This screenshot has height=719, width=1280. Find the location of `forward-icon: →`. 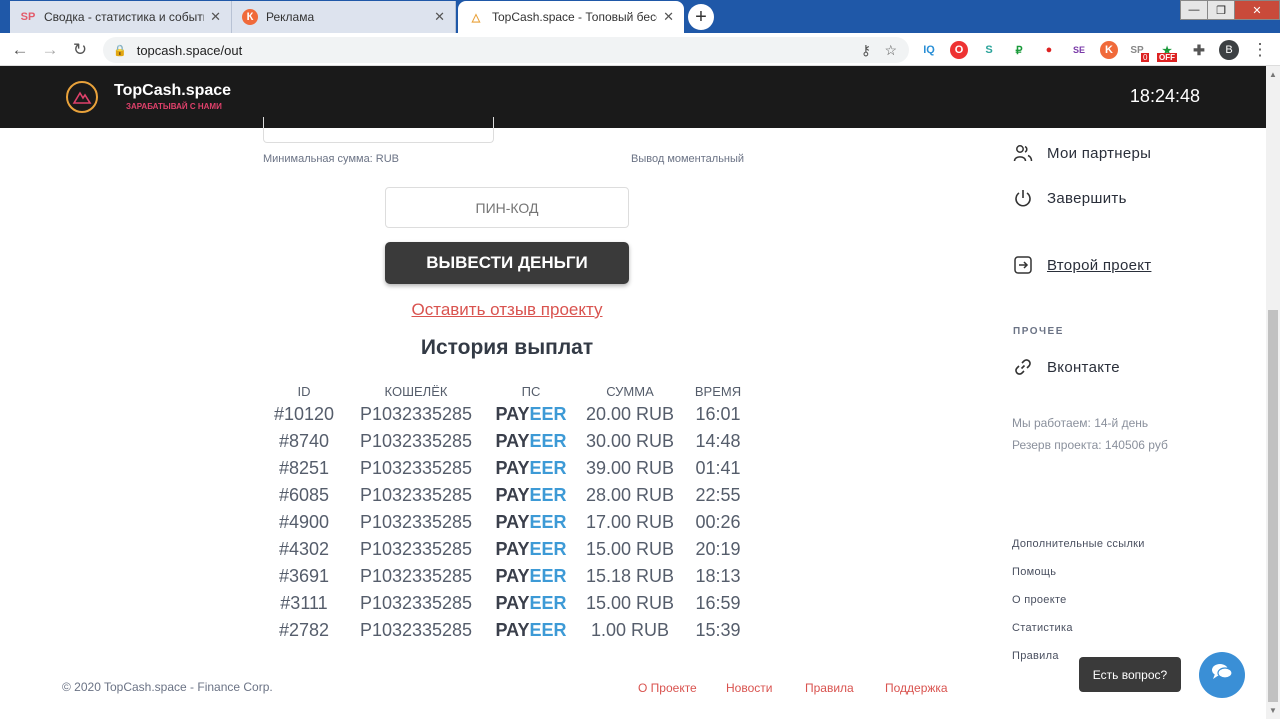

forward-icon: → is located at coordinates (50, 50).